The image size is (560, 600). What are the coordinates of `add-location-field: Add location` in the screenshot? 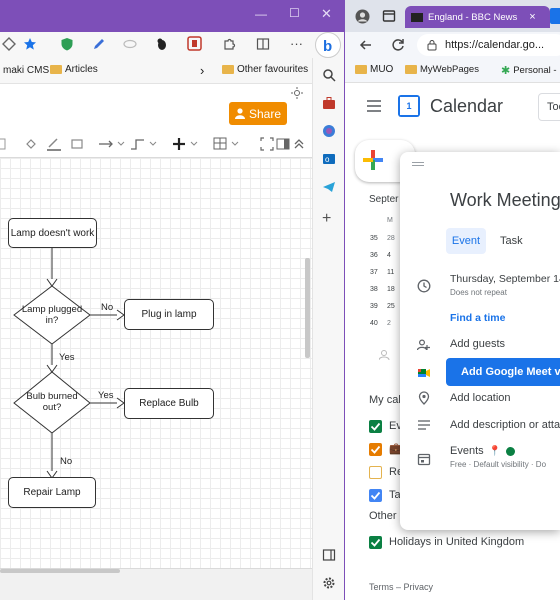 It's located at (480, 398).